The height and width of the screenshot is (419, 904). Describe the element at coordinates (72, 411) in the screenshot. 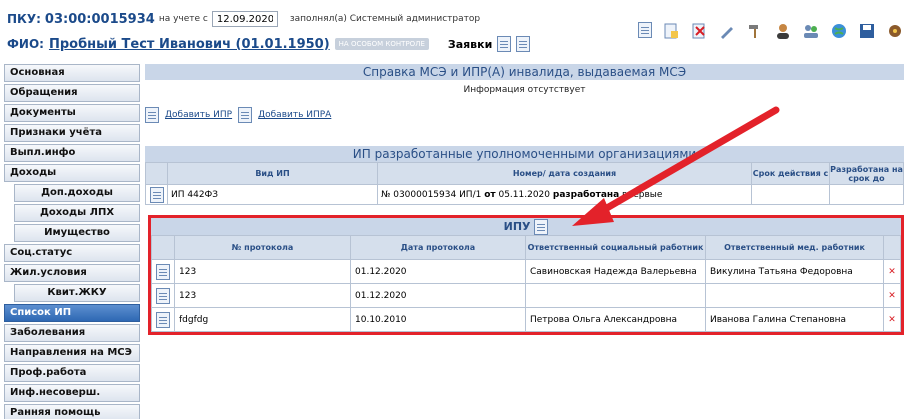

I see `sidebar-item-rannyaya-pomosch: Ранняя помощь` at that location.